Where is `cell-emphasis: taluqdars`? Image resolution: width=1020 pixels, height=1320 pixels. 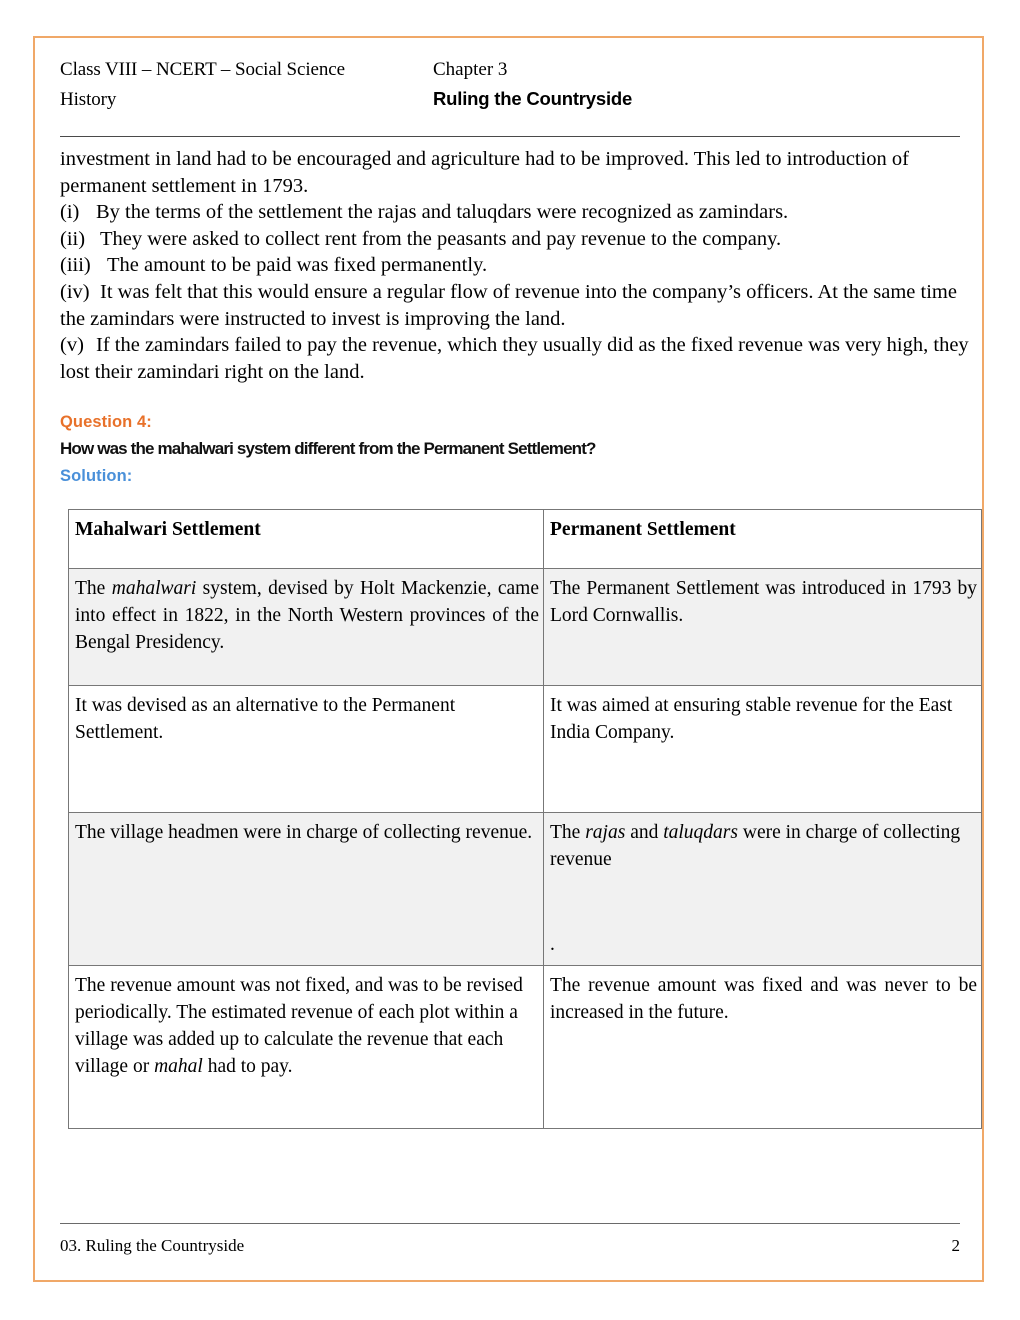
cell-emphasis: taluqdars is located at coordinates (700, 832).